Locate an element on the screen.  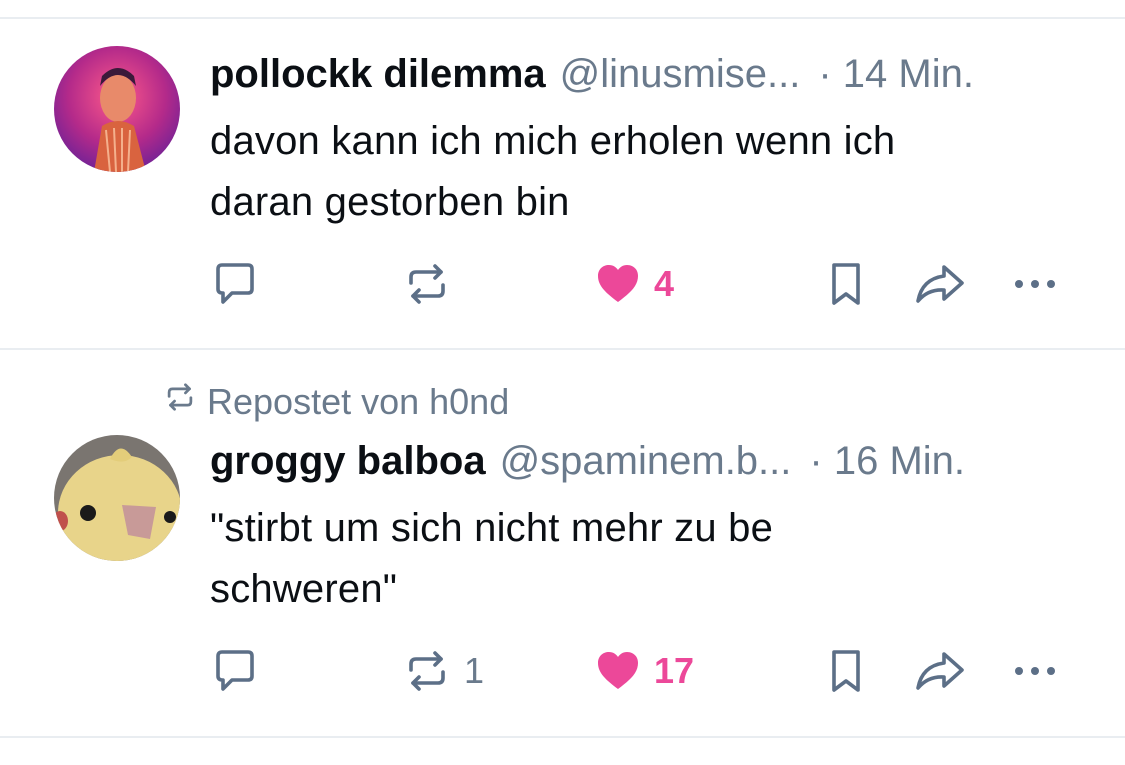
like-button: 17 is located at coordinates (644, 671).